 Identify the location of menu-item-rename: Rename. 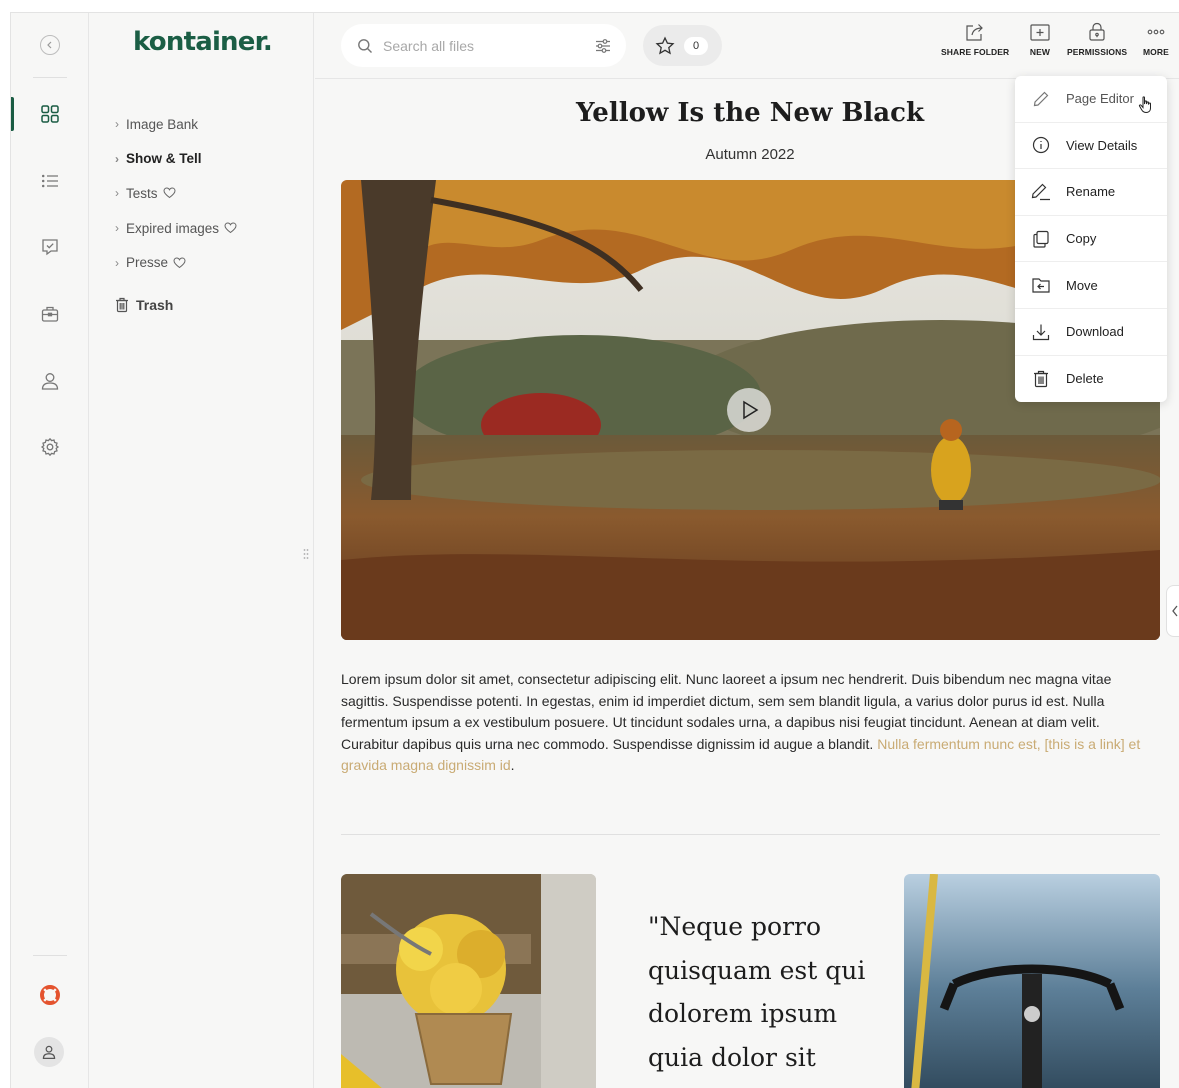
(1091, 192).